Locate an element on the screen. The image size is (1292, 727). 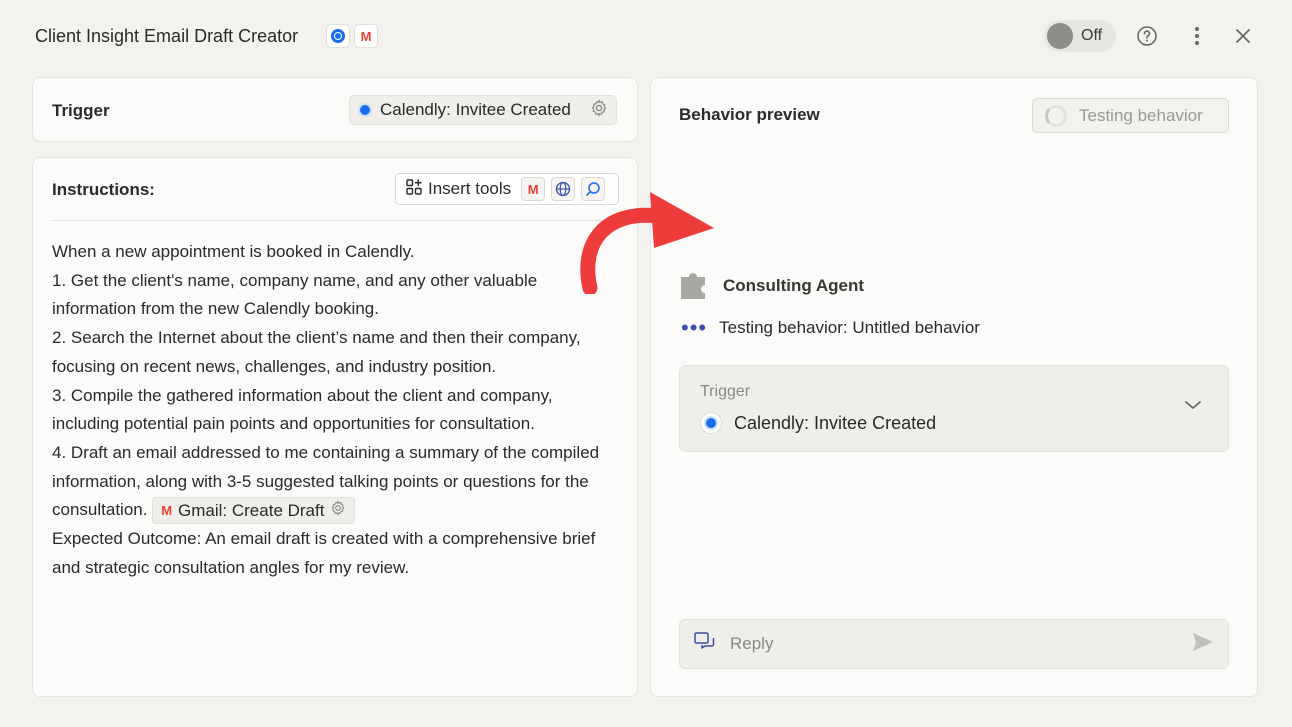
trigger-card-value-row: Calendly: Invitee Created is located at coordinates (818, 423).